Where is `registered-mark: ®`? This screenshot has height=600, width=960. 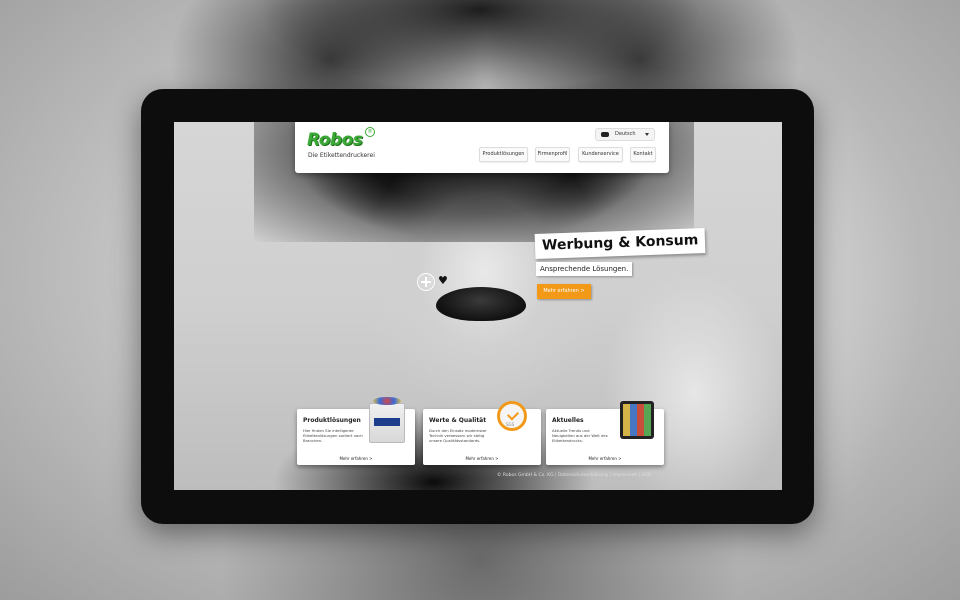
registered-mark: ® is located at coordinates (370, 132).